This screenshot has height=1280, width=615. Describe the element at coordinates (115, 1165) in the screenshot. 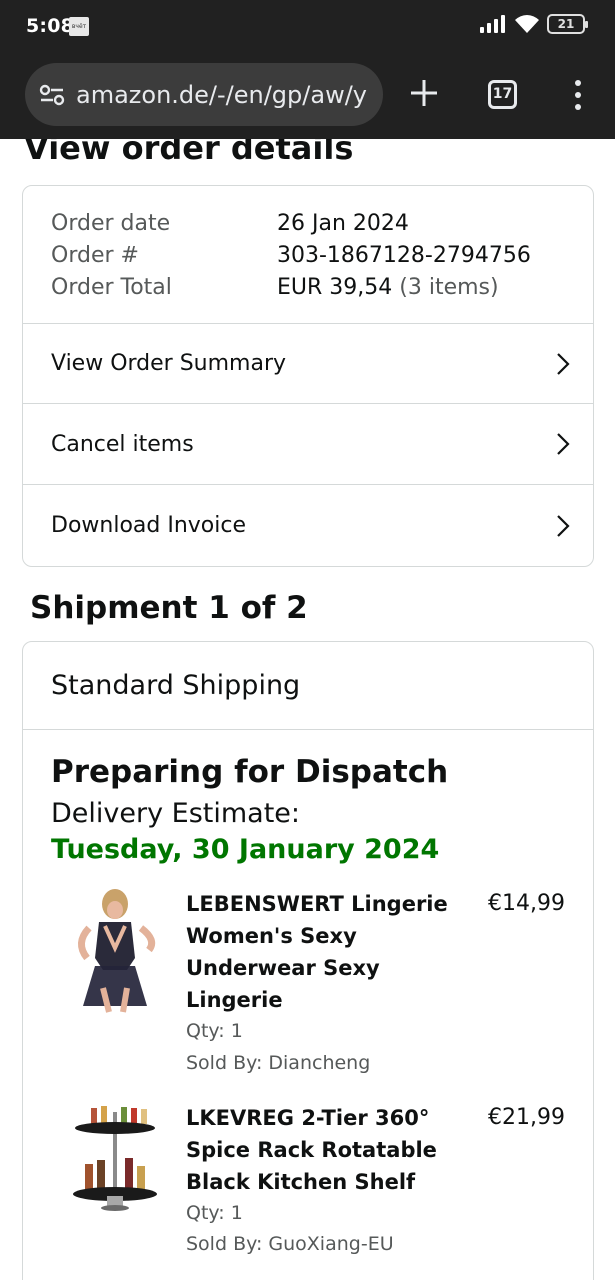

I see `spice-rack-product-image` at that location.